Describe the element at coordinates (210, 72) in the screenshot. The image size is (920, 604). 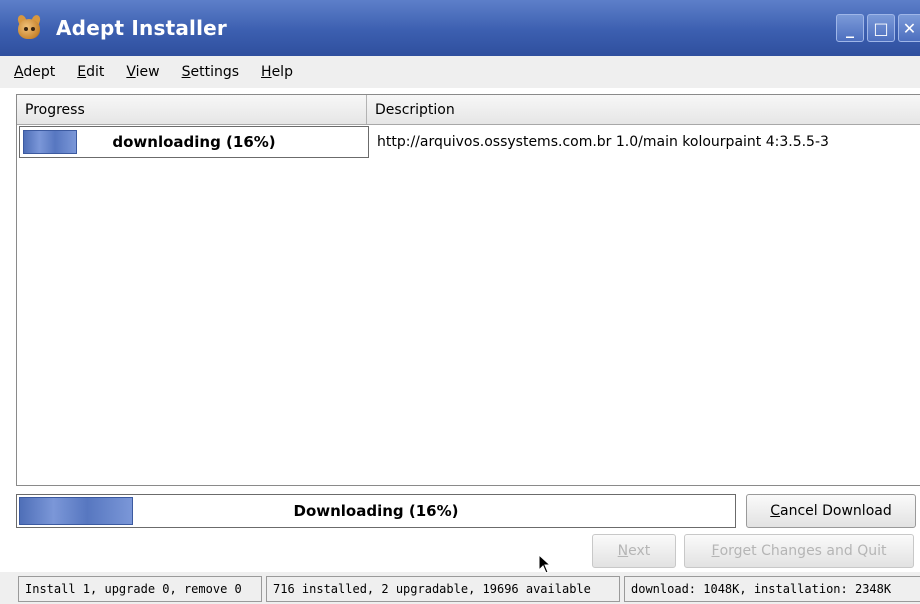
I see `menu-settings: Settings` at that location.